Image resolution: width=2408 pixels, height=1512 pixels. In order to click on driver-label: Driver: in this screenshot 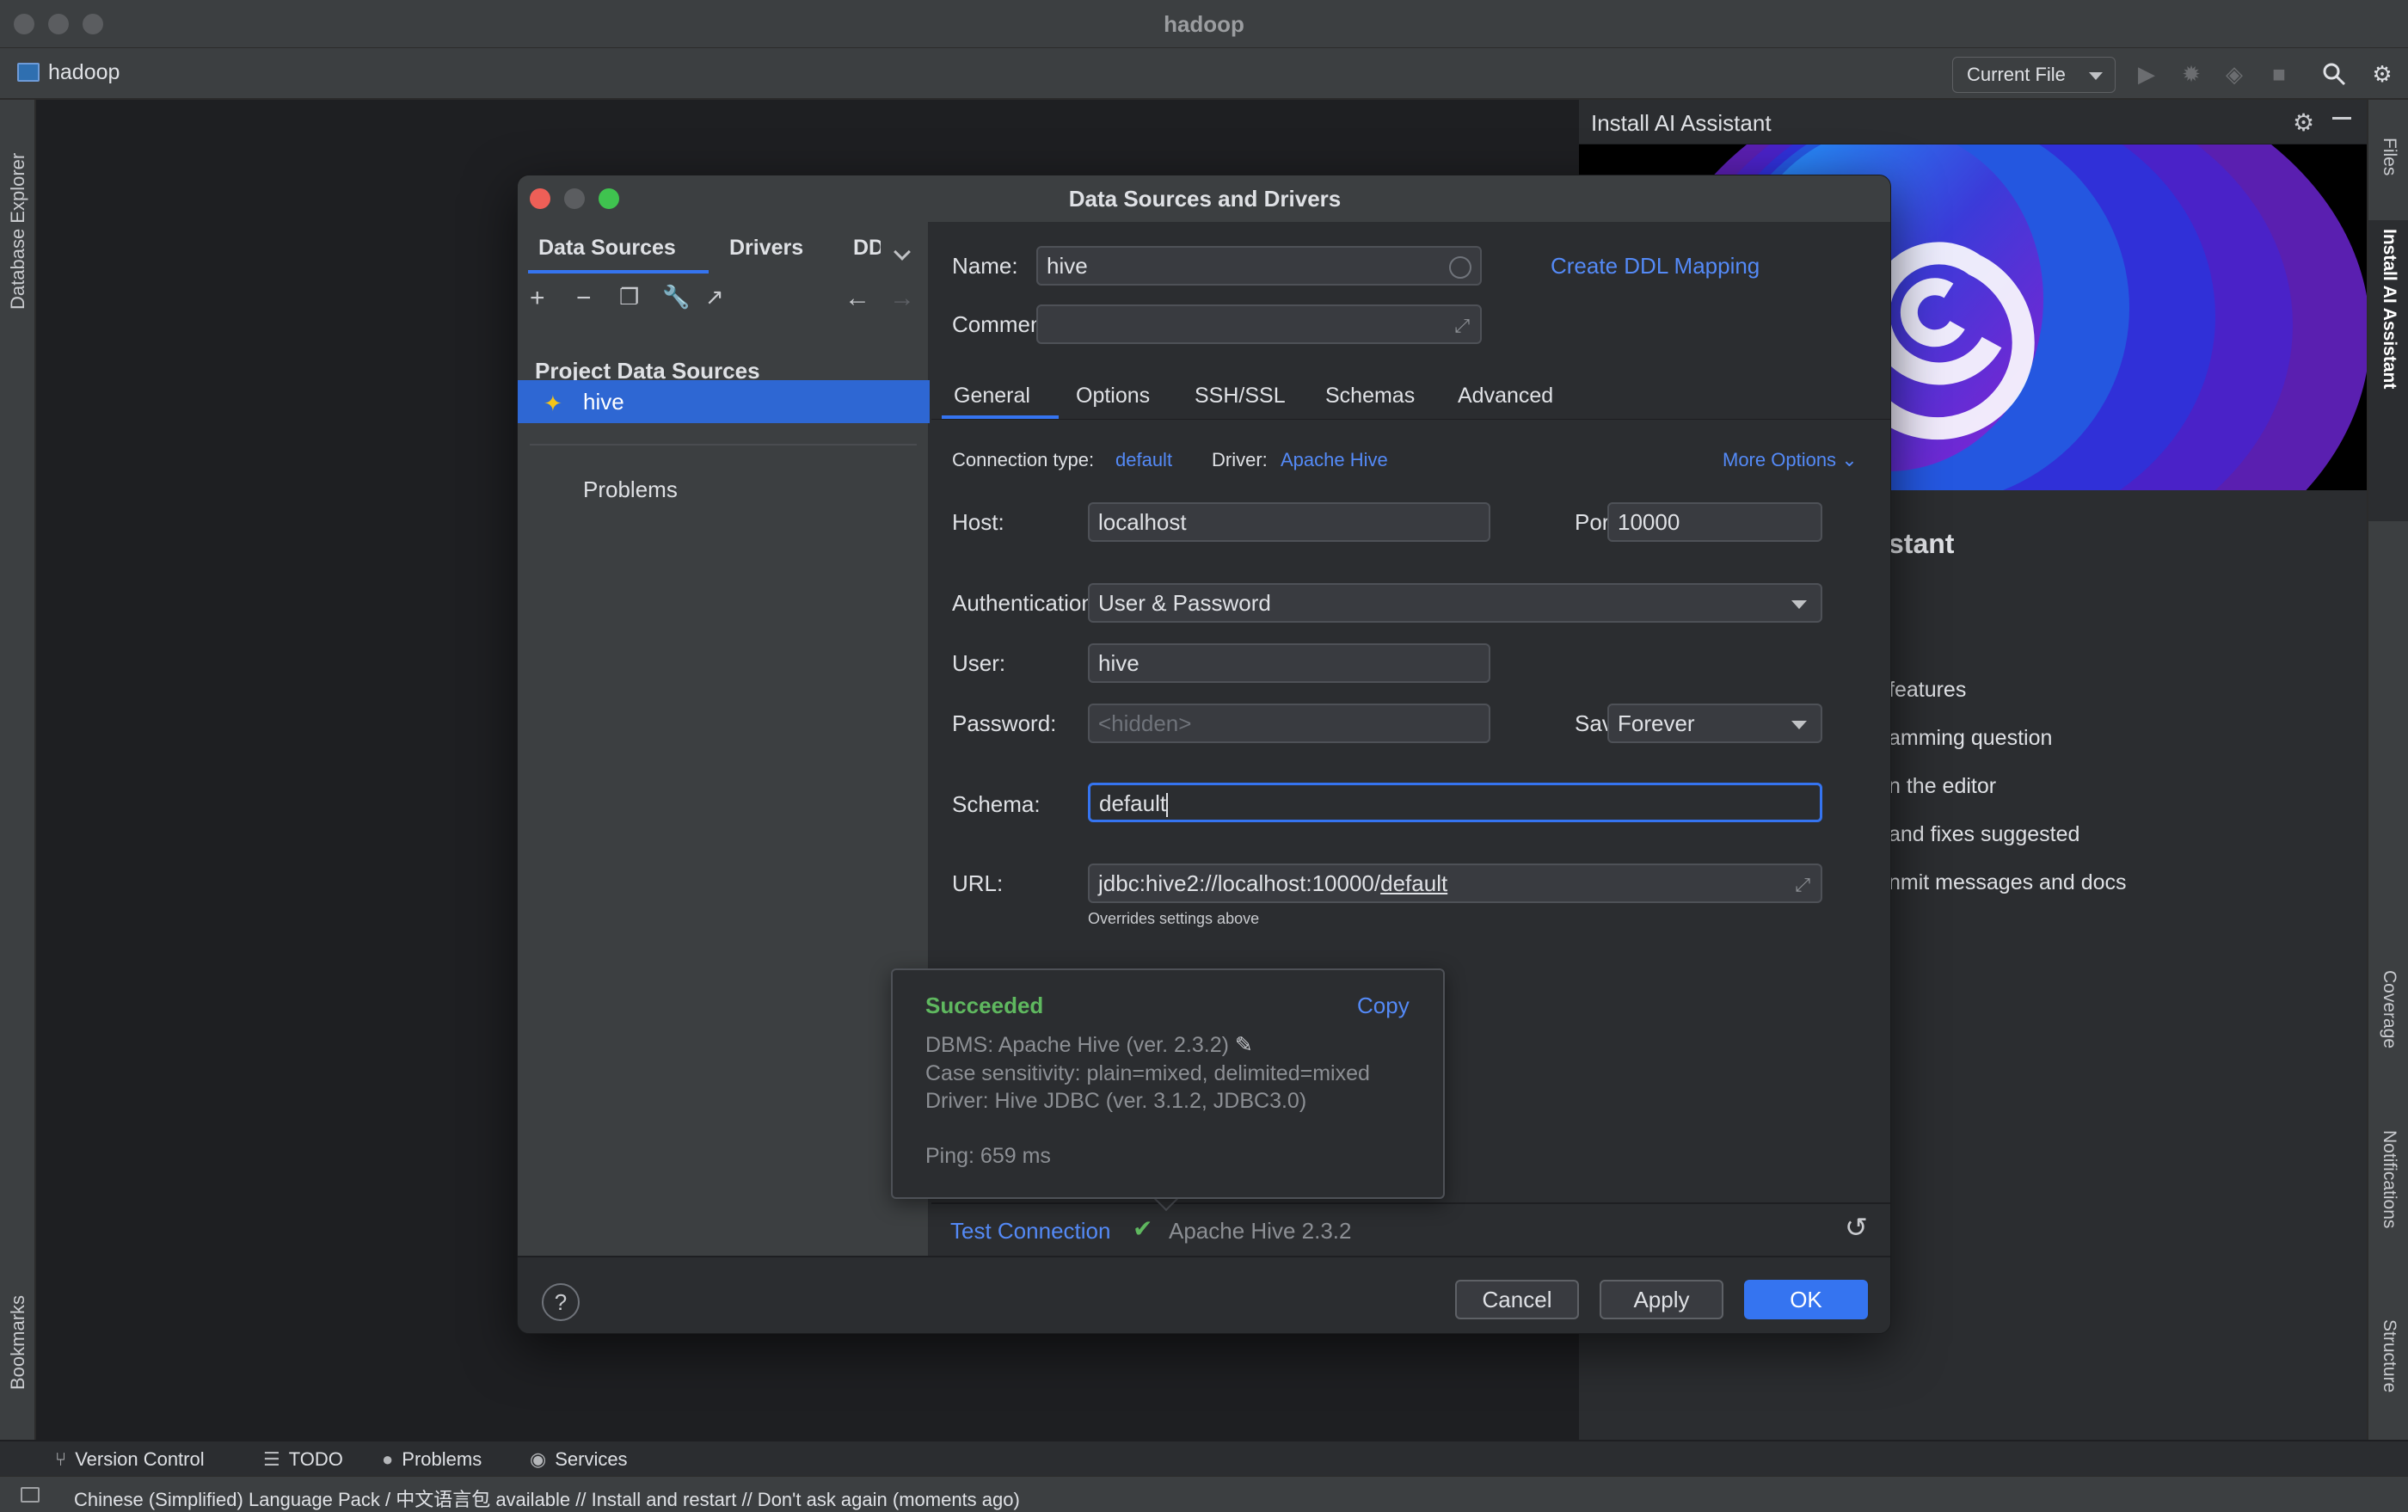, I will do `click(1240, 460)`.